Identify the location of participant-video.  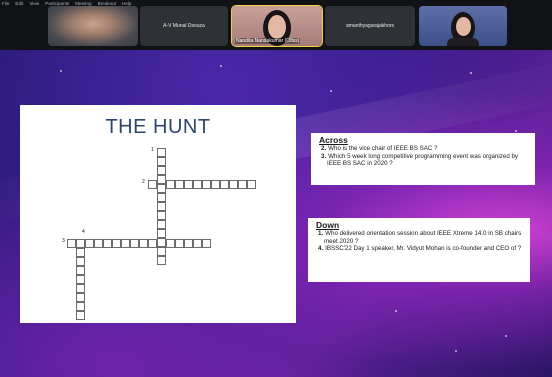
(93, 26).